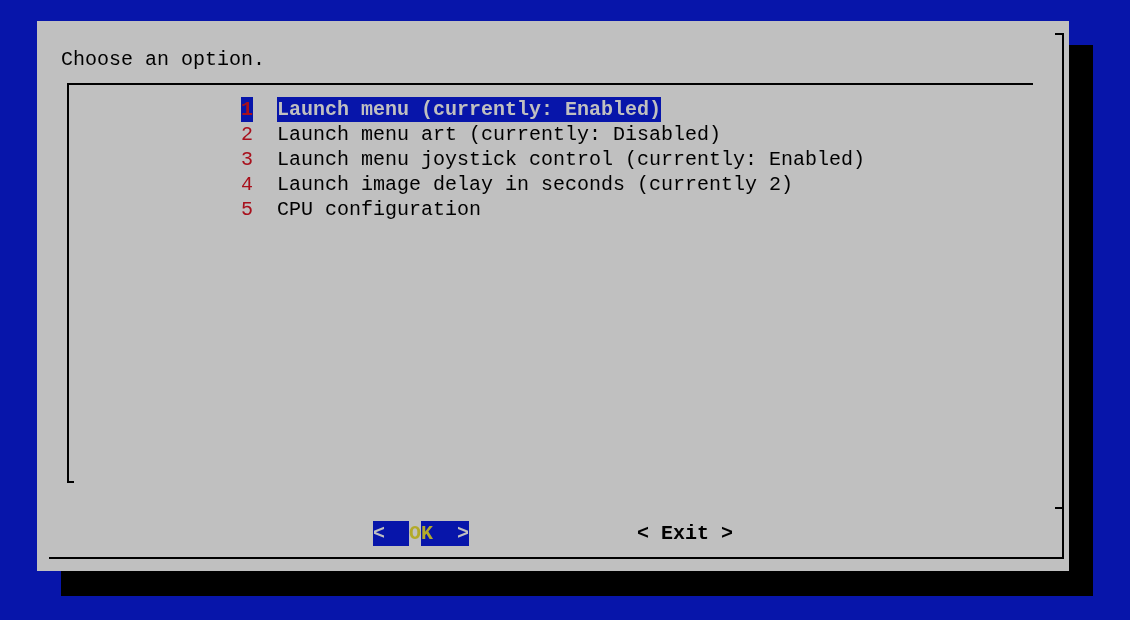 The image size is (1130, 620). I want to click on menu-item: Launch menu (currently: Enabled), so click(469, 109).